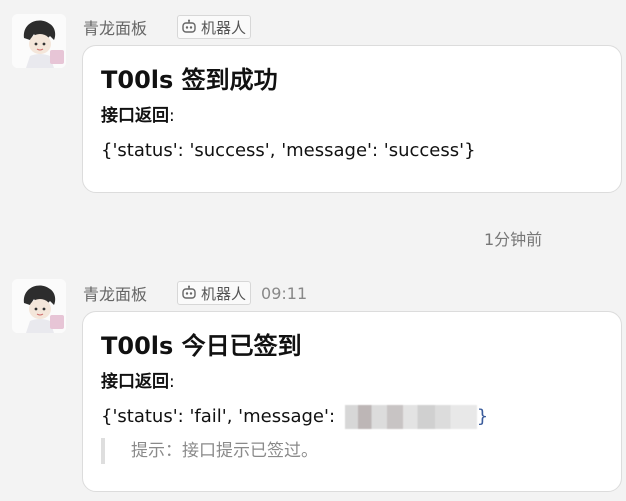 The height and width of the screenshot is (501, 626). Describe the element at coordinates (482, 416) in the screenshot. I see `response-suffix: }` at that location.